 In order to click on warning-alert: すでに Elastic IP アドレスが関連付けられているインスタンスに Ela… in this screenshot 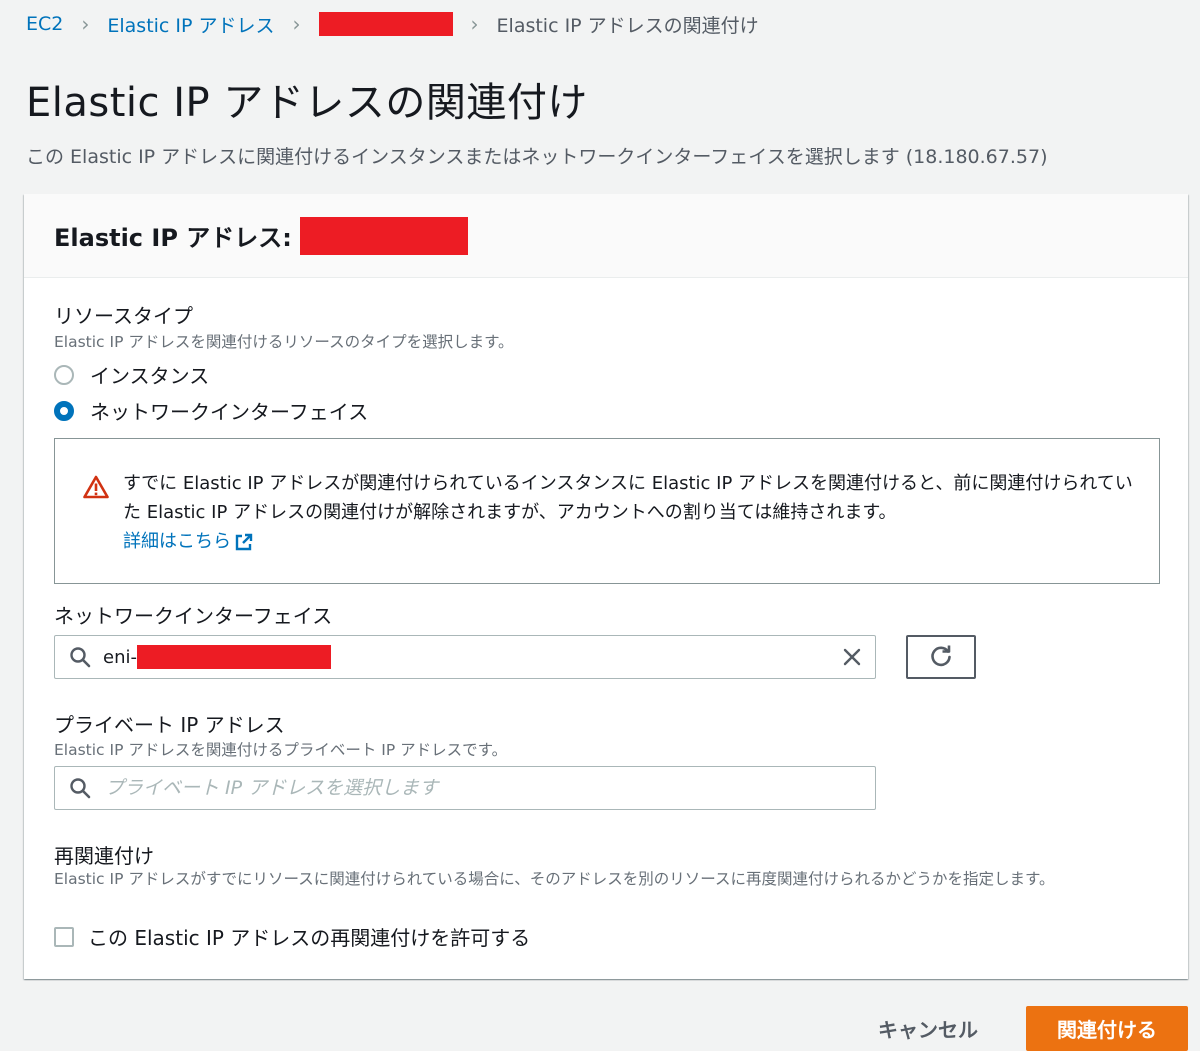, I will do `click(607, 511)`.